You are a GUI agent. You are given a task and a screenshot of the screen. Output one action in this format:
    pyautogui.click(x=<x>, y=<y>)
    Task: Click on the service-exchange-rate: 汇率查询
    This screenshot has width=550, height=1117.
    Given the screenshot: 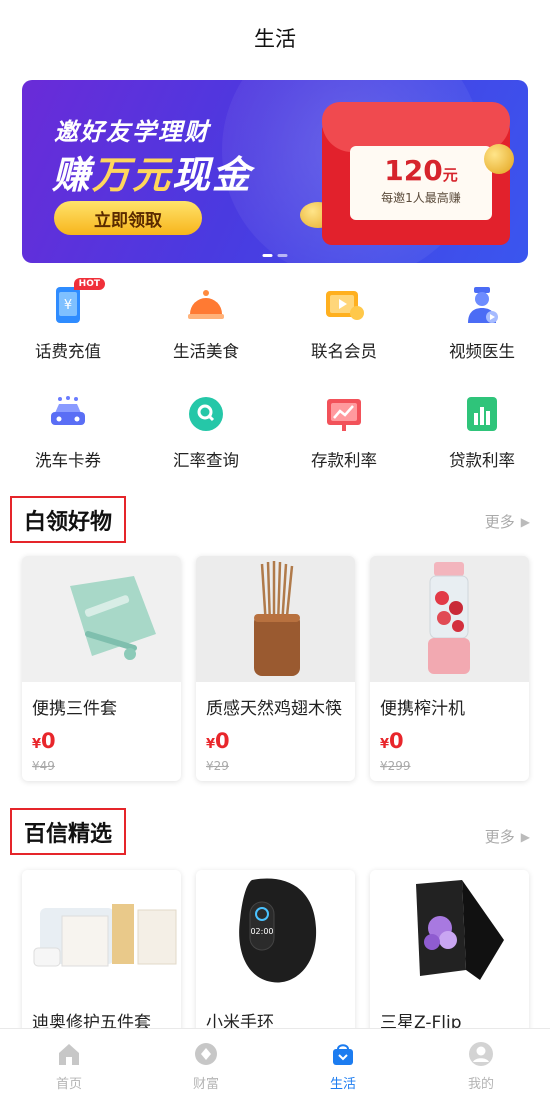 What is the action you would take?
    pyautogui.click(x=206, y=432)
    